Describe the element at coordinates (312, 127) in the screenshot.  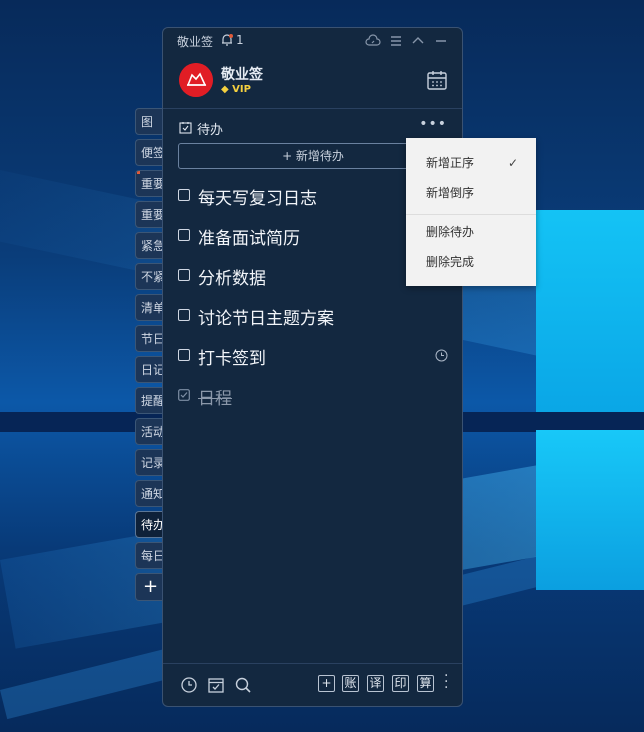
I see `section-header: 待办 •••` at that location.